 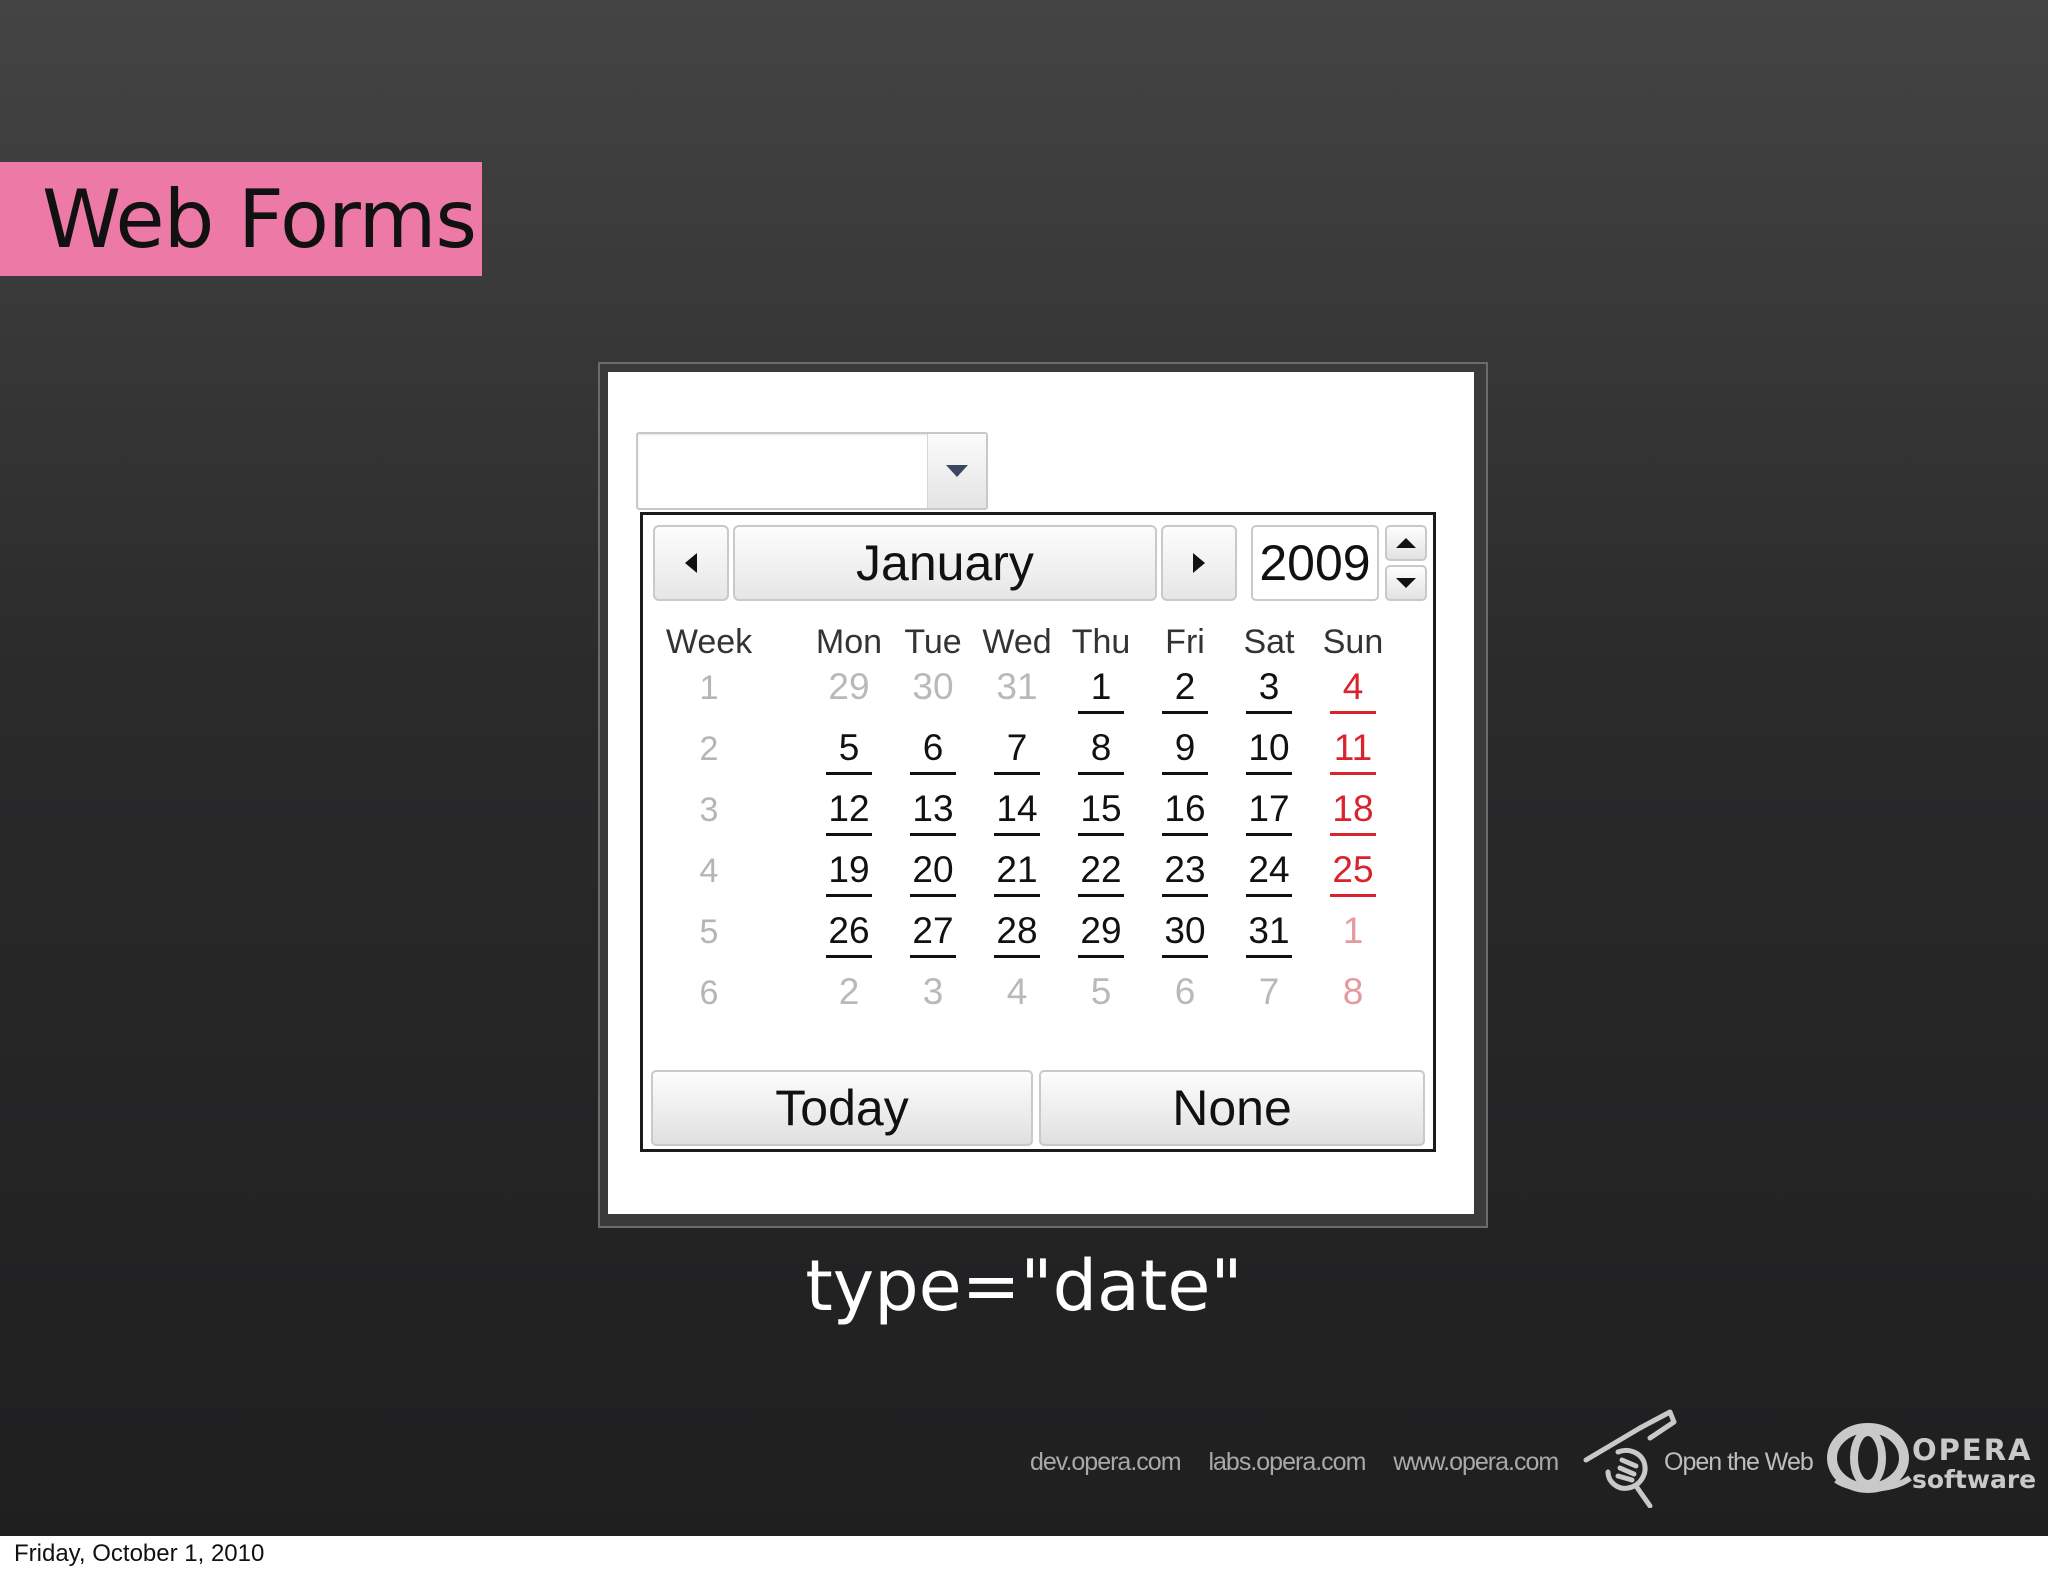 What do you see at coordinates (849, 871) in the screenshot?
I see `calendar-day: 19` at bounding box center [849, 871].